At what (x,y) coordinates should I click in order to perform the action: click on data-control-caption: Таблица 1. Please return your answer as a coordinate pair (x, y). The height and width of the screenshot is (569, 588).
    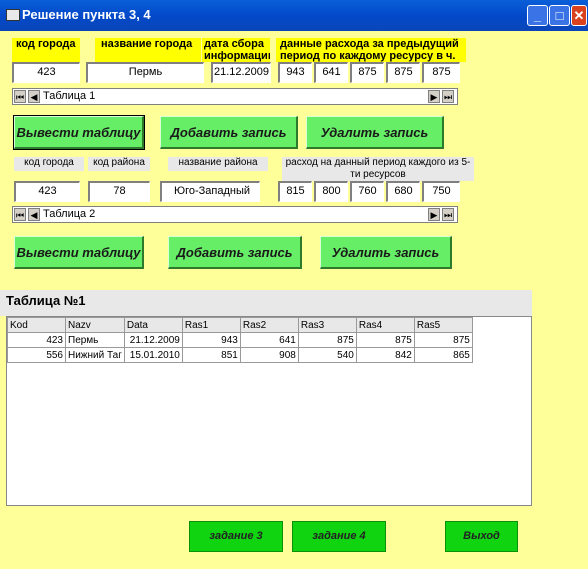
    Looking at the image, I should click on (69, 96).